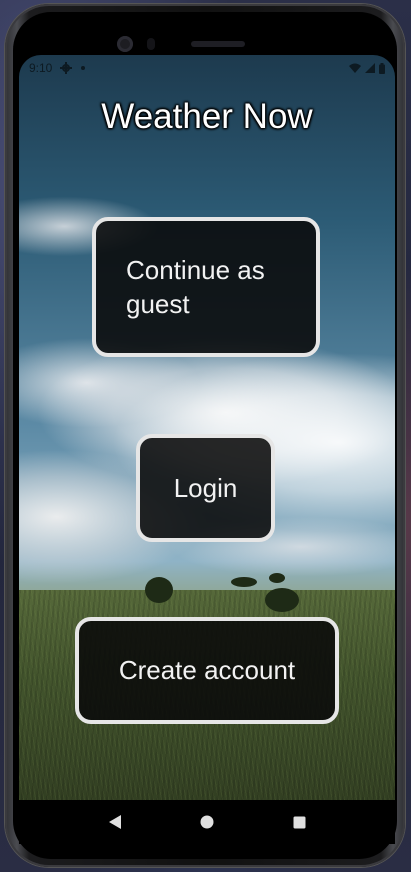 This screenshot has height=872, width=411. What do you see at coordinates (151, 44) in the screenshot?
I see `proximity-sensor` at bounding box center [151, 44].